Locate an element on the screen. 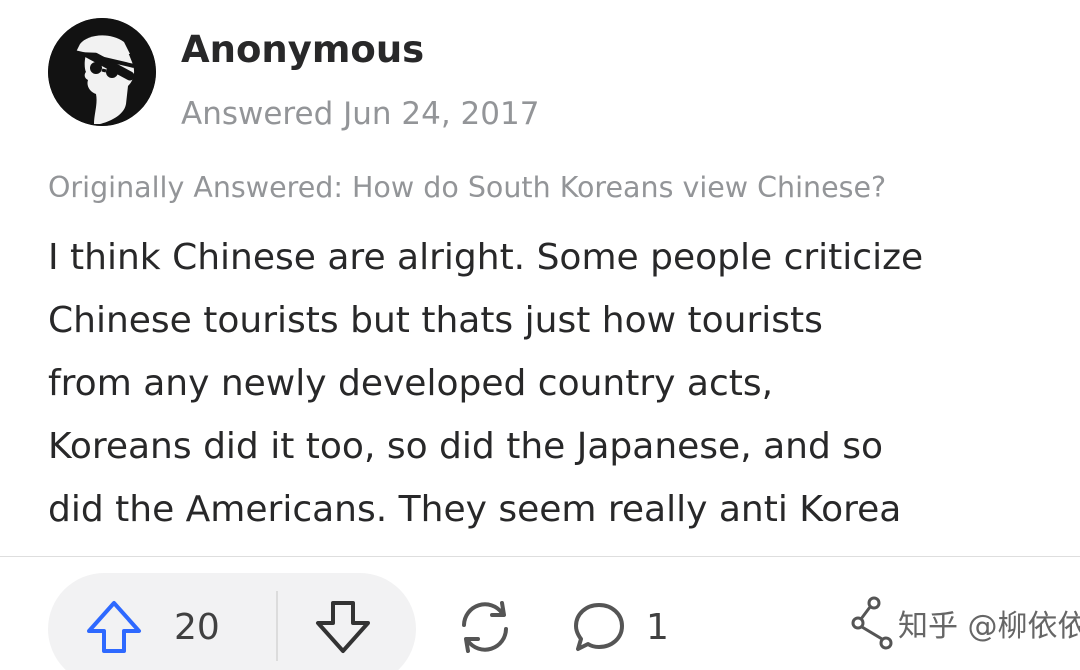  upvote-arrow-icon is located at coordinates (114, 627).